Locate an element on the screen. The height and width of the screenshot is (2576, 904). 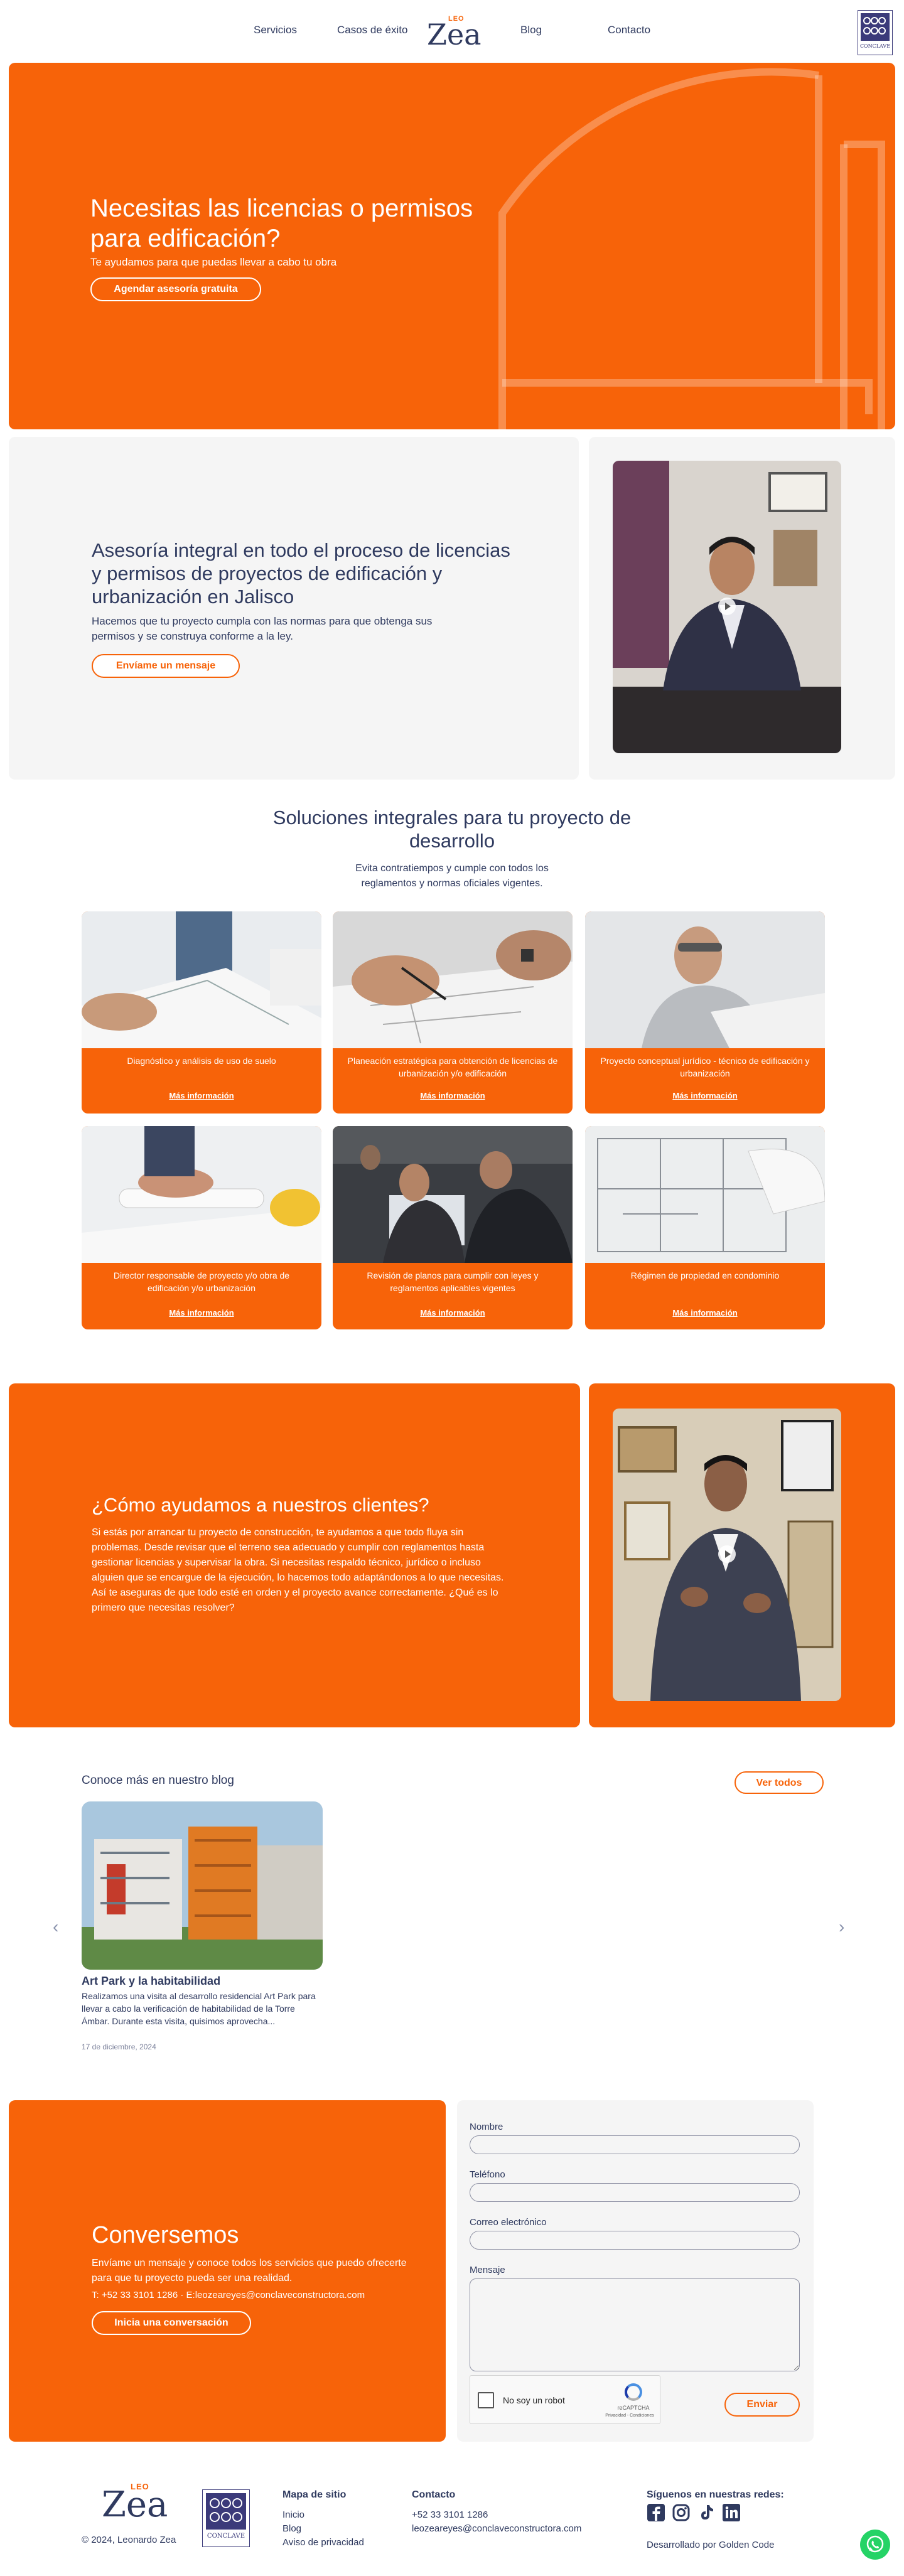
carousel-prev-icon: ‹ is located at coordinates (56, 1927).